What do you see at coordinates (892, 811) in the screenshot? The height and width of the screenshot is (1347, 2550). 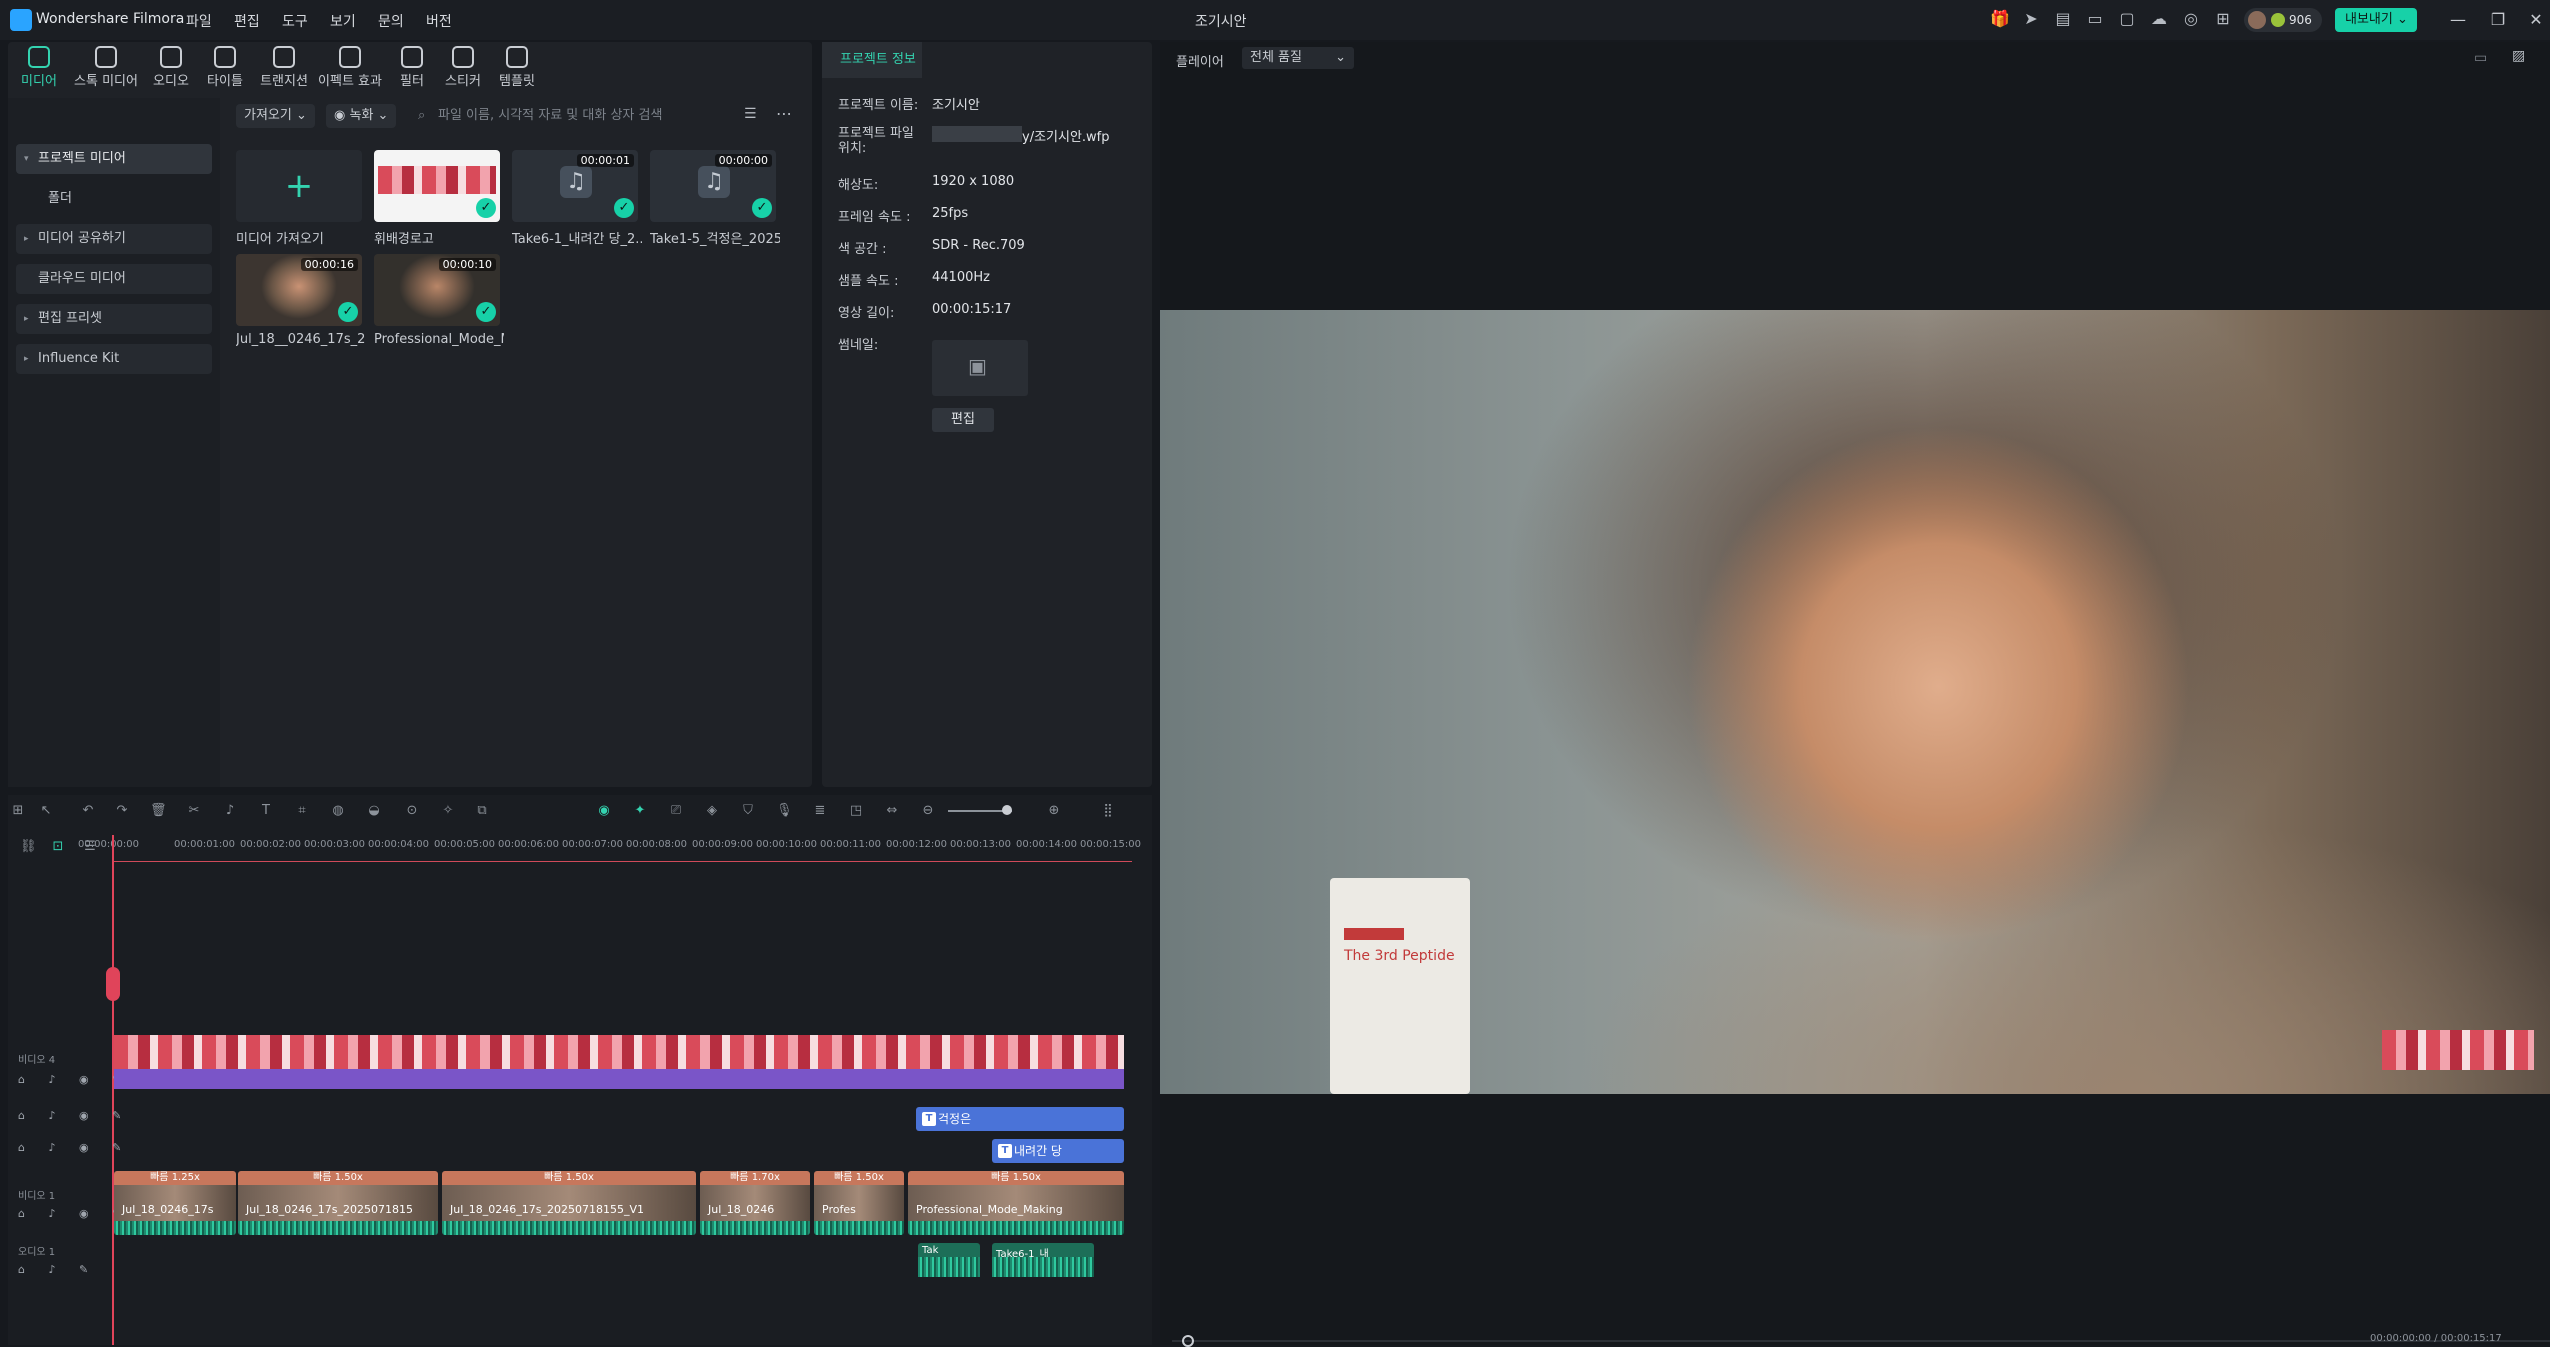 I see `fit-icon: ⇔` at bounding box center [892, 811].